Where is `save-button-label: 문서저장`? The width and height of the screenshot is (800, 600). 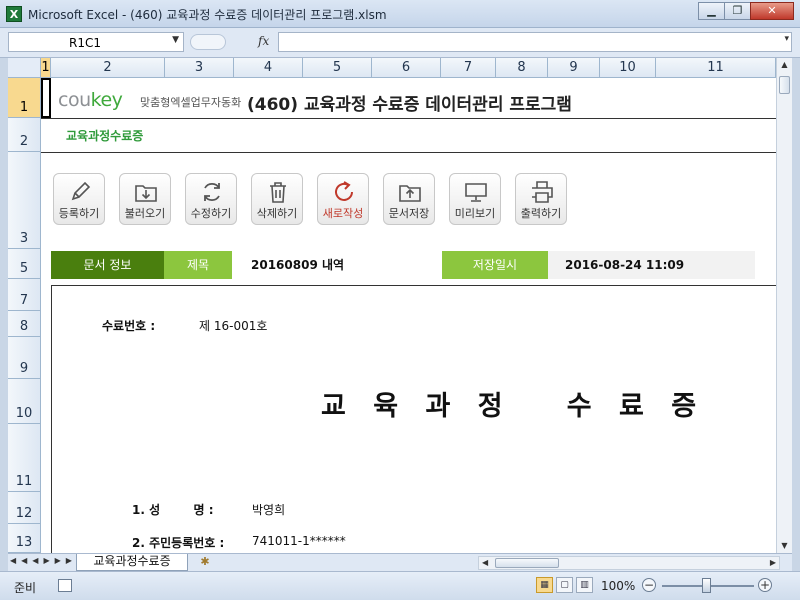
save-button-label: 문서저장 is located at coordinates (409, 213).